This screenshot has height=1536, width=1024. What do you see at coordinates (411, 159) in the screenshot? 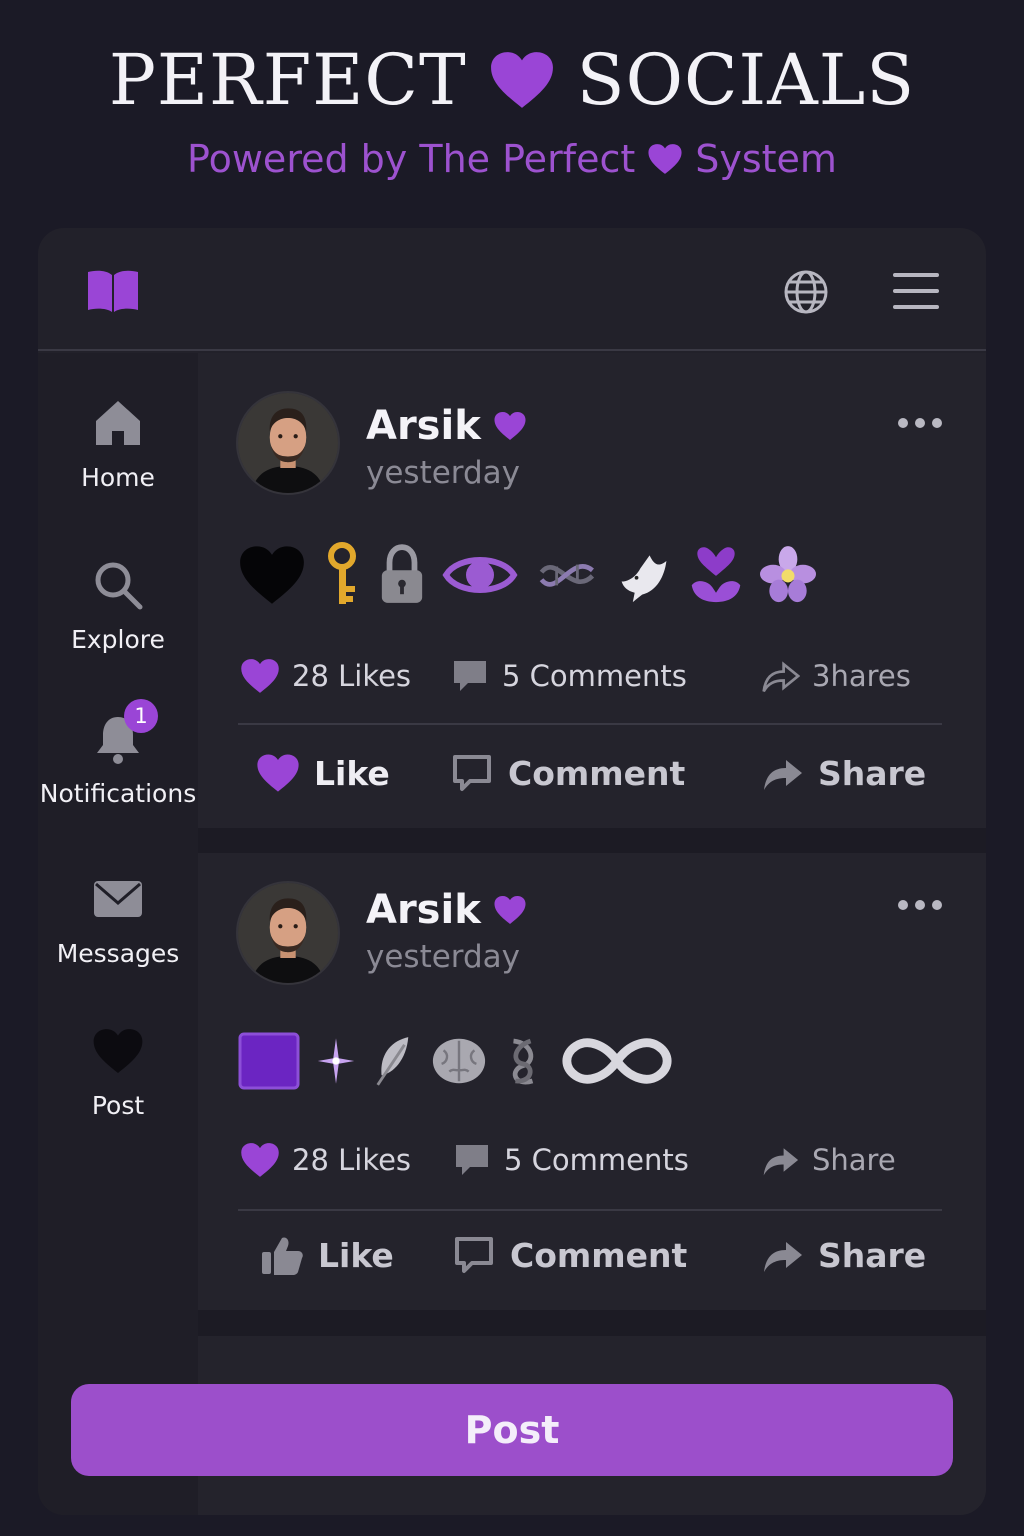
I see `subtitle-left: Powered by The Perfect` at bounding box center [411, 159].